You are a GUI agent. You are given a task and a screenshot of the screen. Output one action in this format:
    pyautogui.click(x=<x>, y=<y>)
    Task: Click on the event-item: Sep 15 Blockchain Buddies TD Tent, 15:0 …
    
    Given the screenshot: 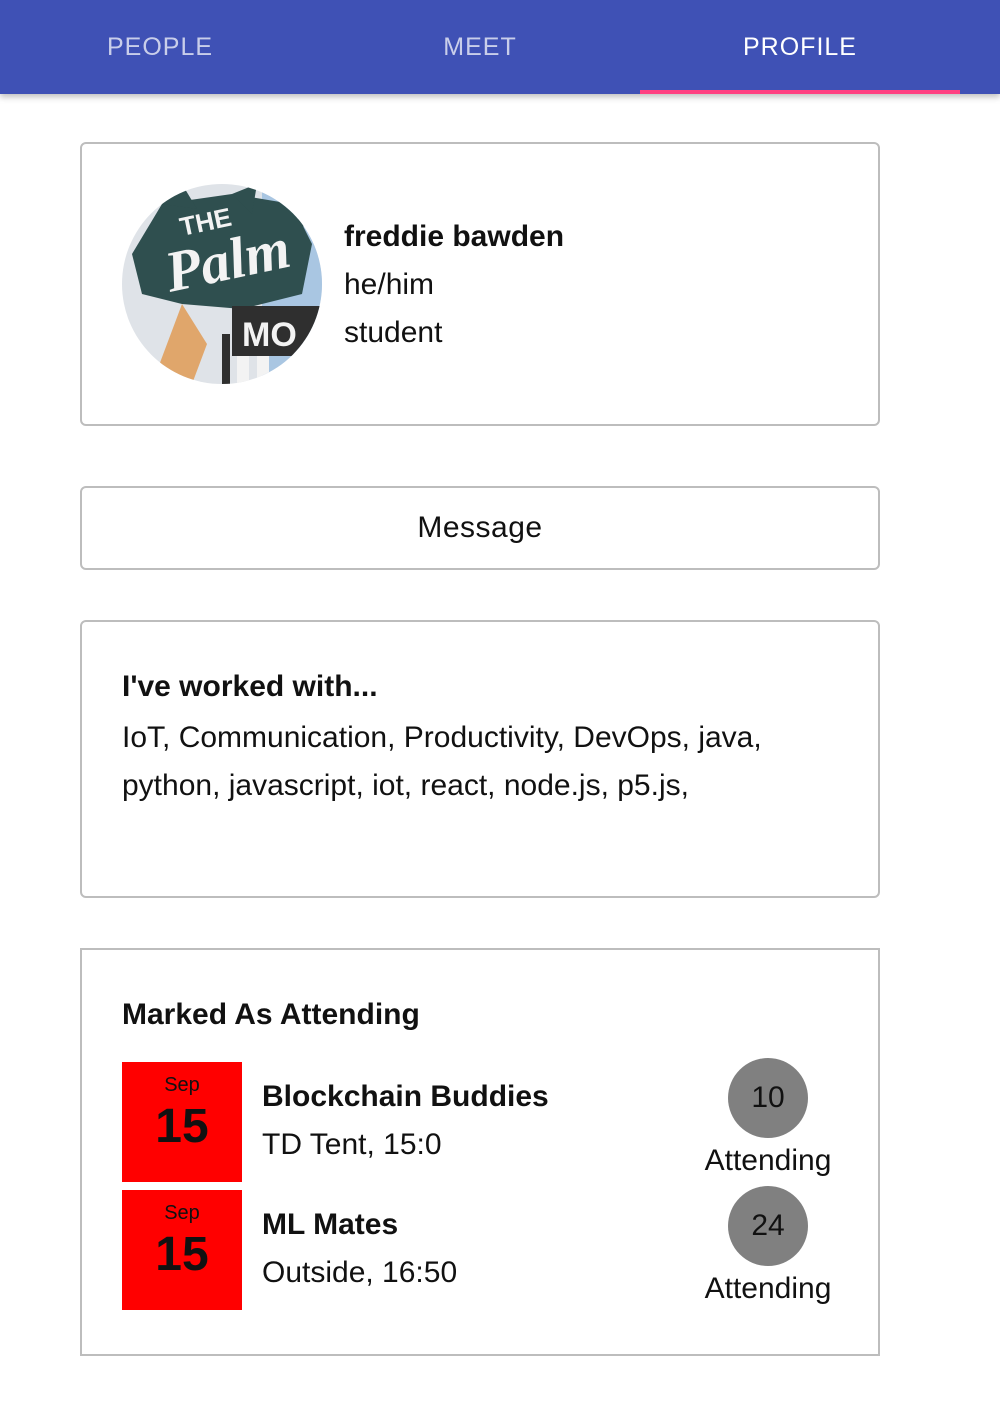 What is the action you would take?
    pyautogui.click(x=482, y=1120)
    